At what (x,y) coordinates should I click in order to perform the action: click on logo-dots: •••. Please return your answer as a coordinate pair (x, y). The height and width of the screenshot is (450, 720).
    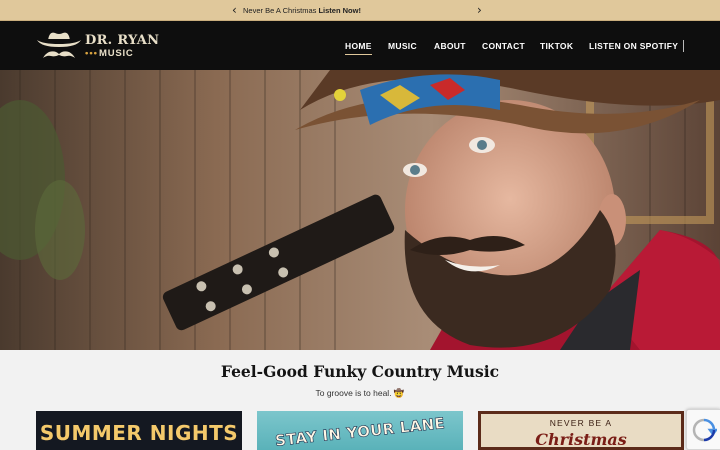
    Looking at the image, I should click on (91, 53).